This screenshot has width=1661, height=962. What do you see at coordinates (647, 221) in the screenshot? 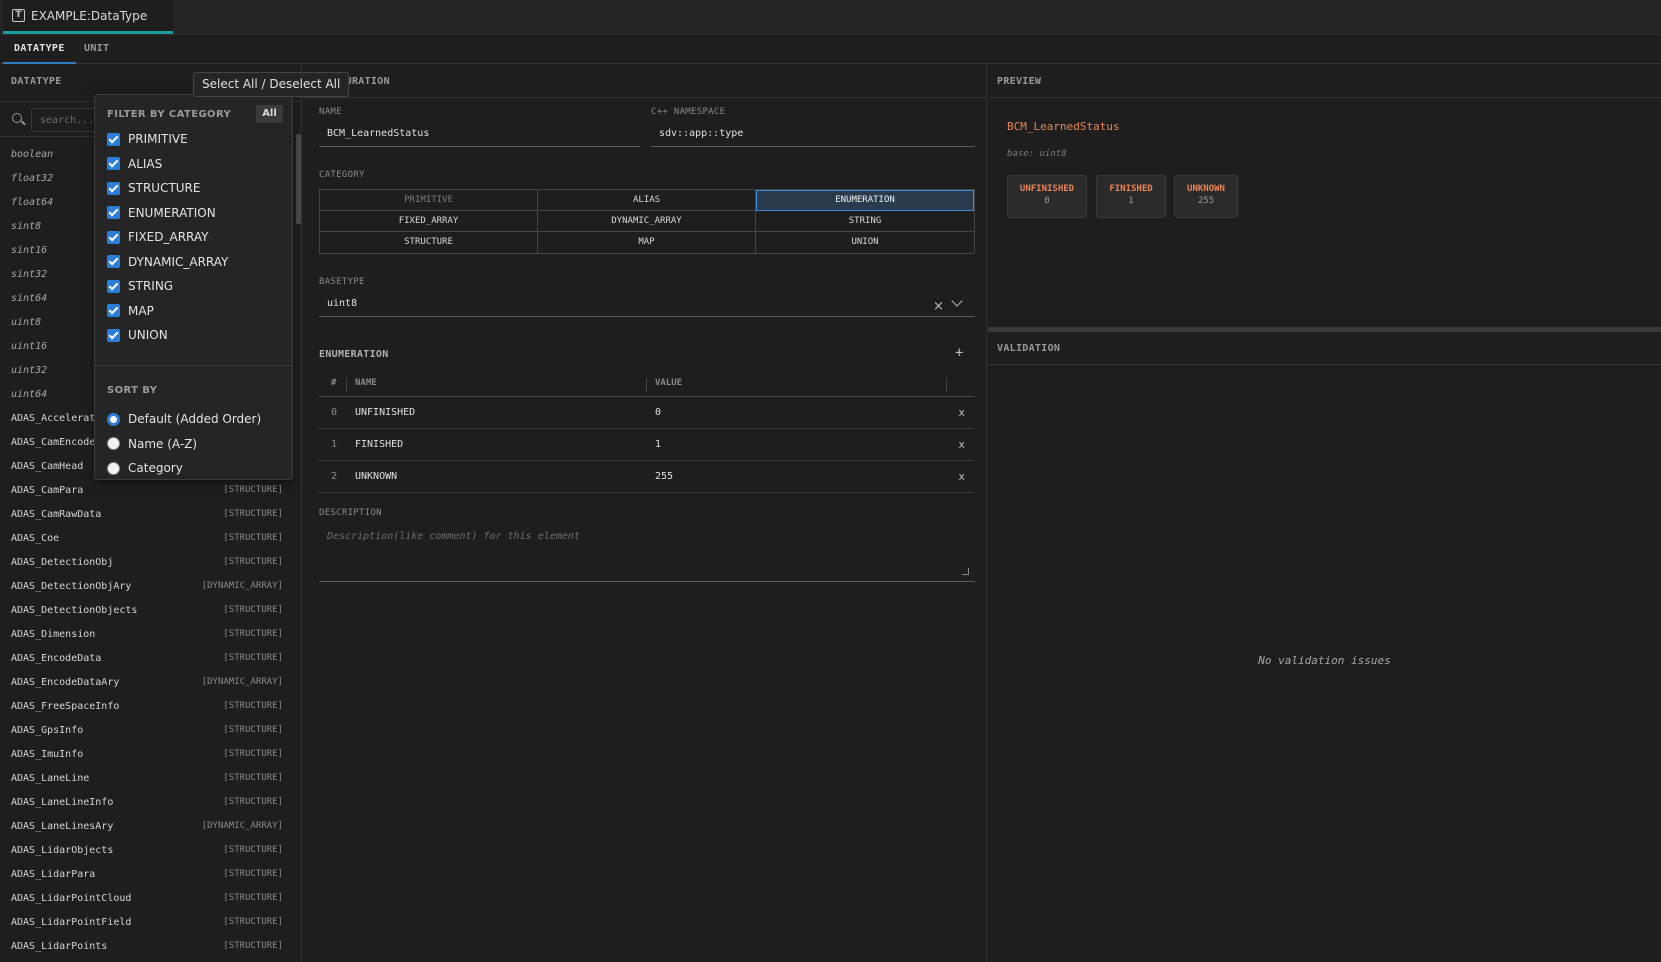
I see `category-option: DYNAMIC_ARRAY` at bounding box center [647, 221].